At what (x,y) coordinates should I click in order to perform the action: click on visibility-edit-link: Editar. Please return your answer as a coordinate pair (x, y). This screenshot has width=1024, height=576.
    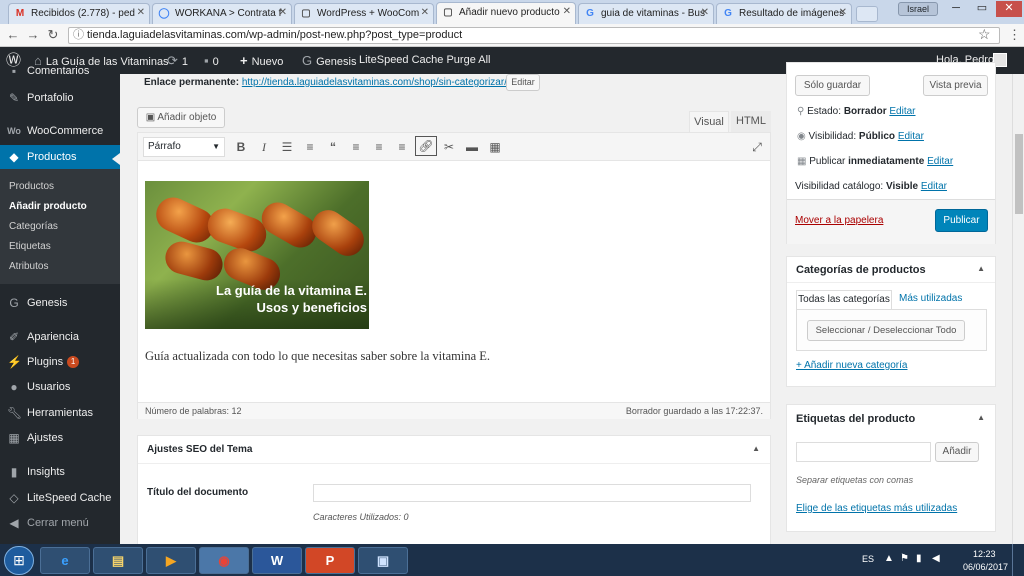
    Looking at the image, I should click on (911, 136).